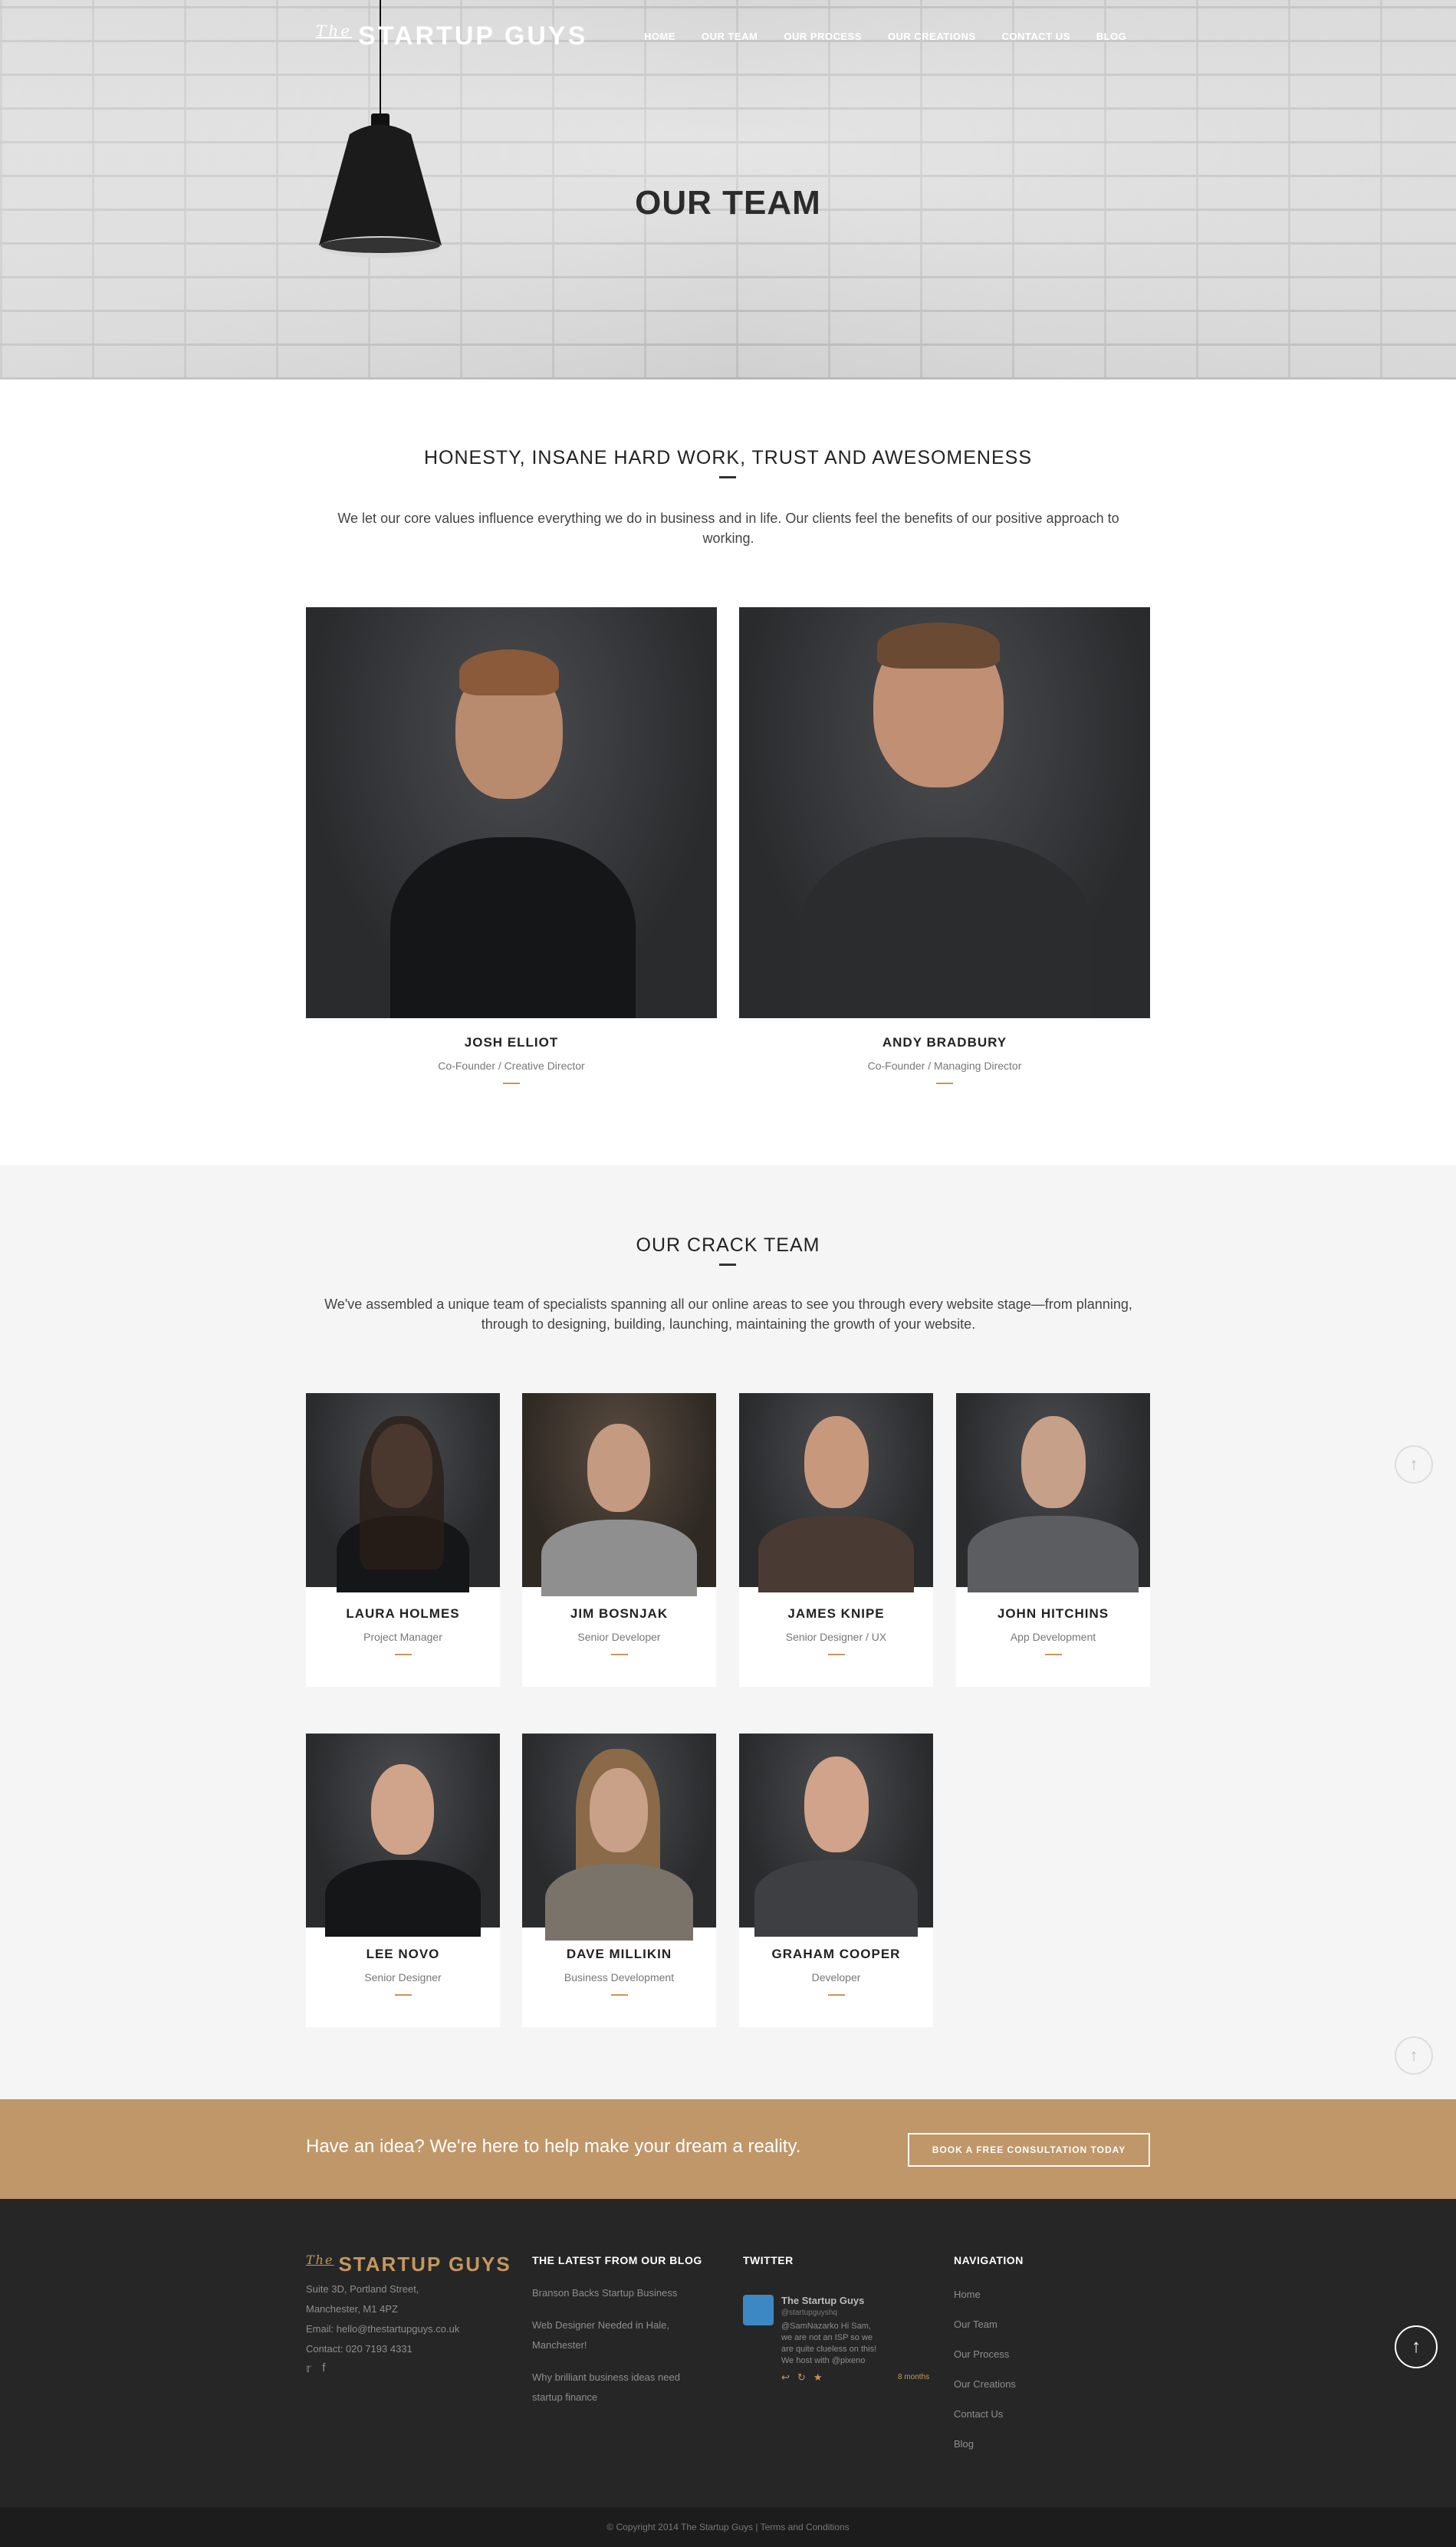 The image size is (1456, 2547). I want to click on twitter-avatar, so click(758, 2310).